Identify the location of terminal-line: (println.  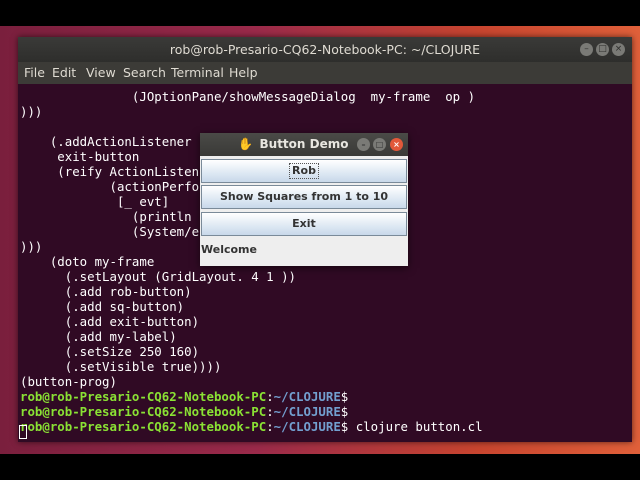
(106, 216).